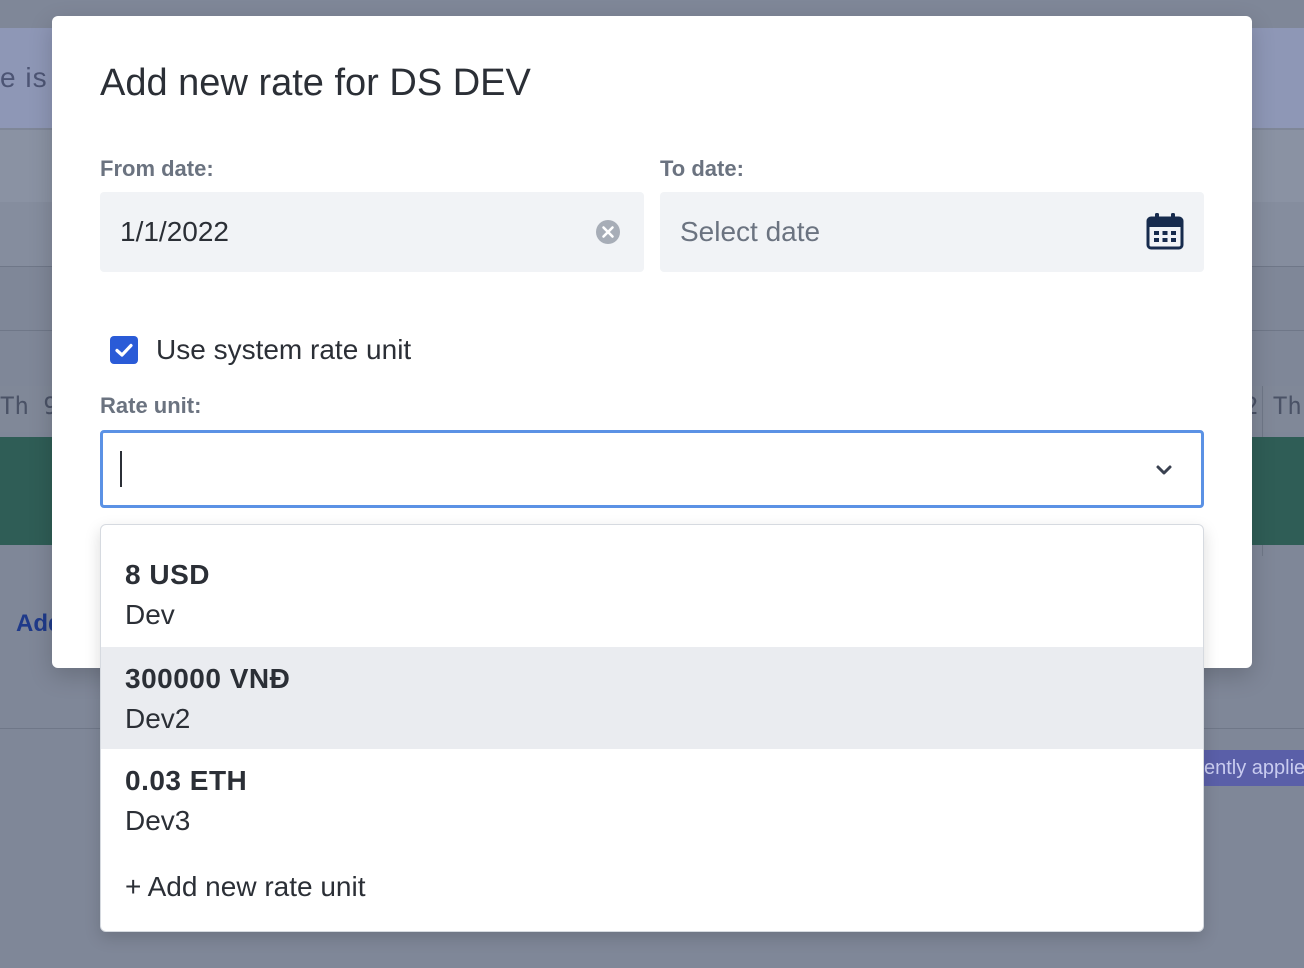 The width and height of the screenshot is (1304, 968). What do you see at coordinates (1165, 231) in the screenshot?
I see `calendar-icon` at bounding box center [1165, 231].